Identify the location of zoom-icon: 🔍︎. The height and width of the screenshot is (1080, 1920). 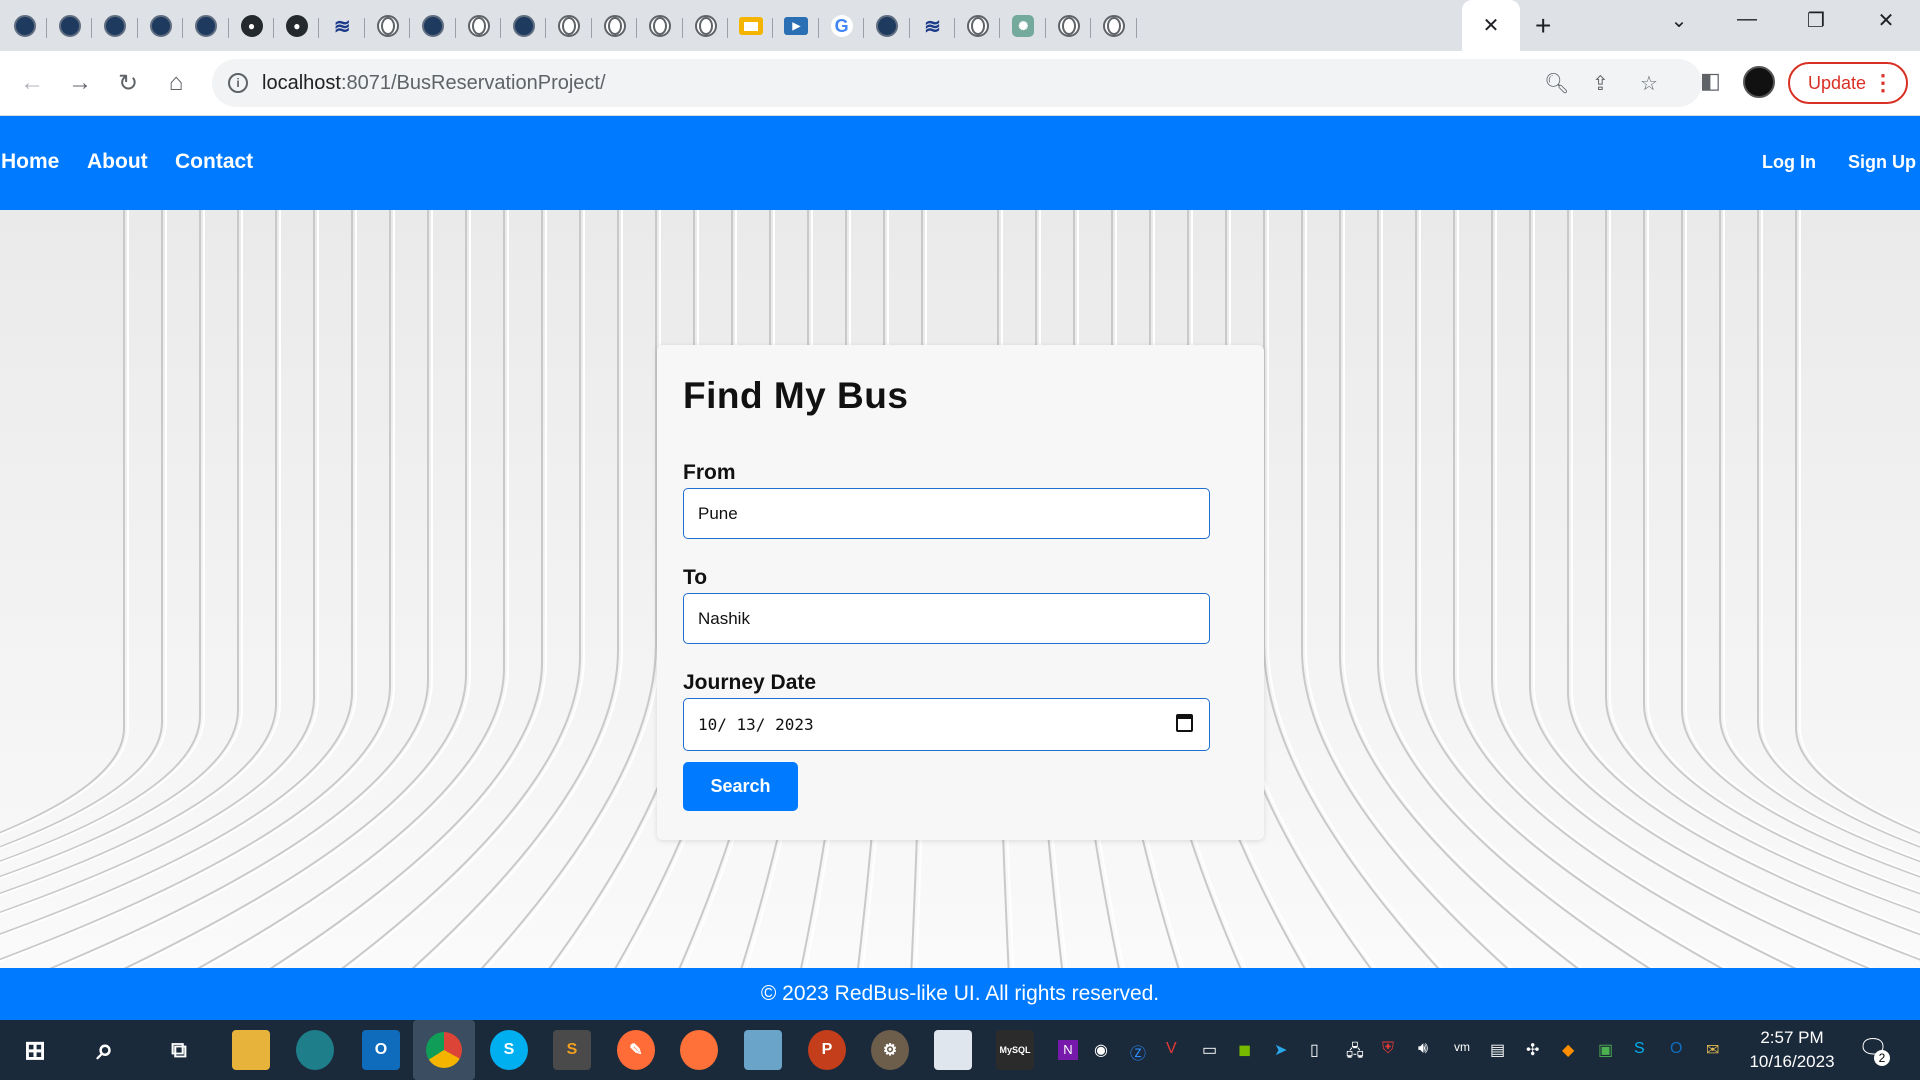
(1556, 83).